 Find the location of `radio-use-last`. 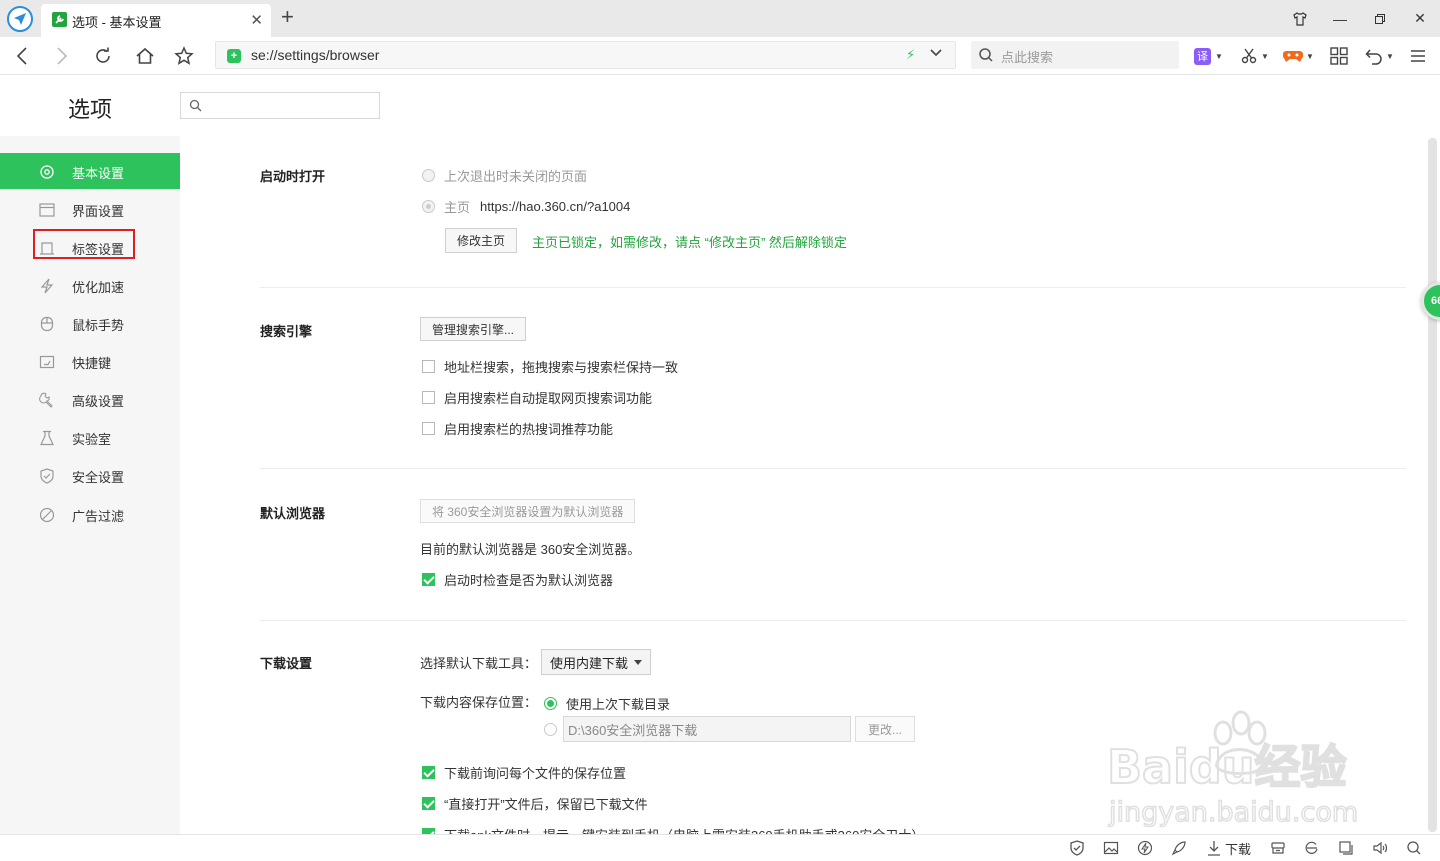

radio-use-last is located at coordinates (550, 703).